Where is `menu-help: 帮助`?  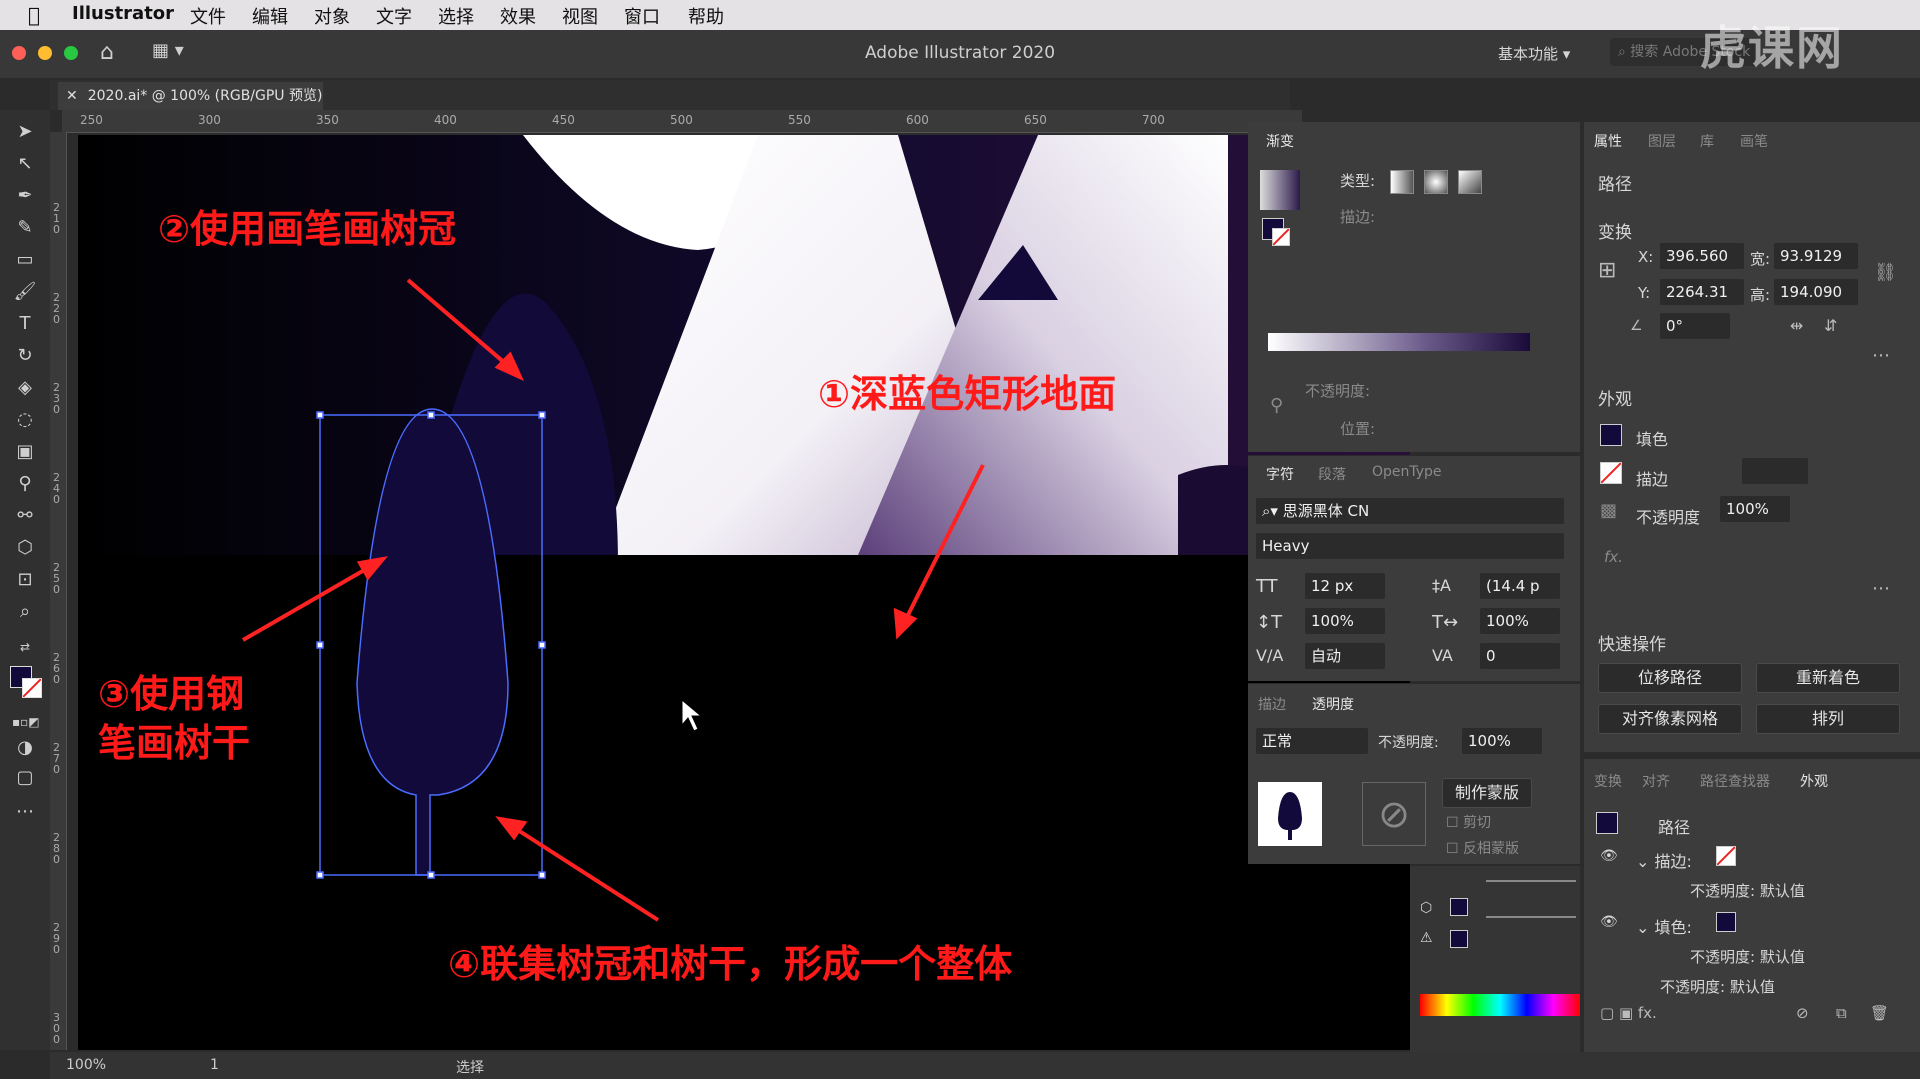 menu-help: 帮助 is located at coordinates (706, 16).